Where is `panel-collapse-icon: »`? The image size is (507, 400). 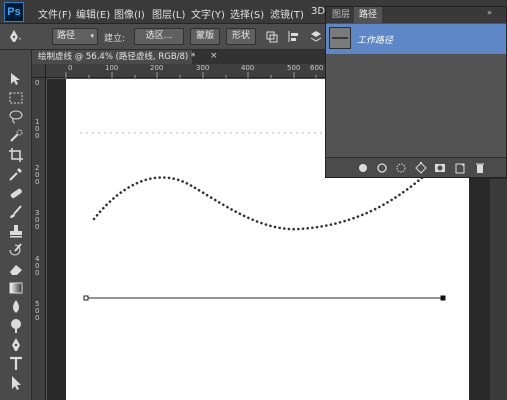 panel-collapse-icon: » is located at coordinates (495, 13).